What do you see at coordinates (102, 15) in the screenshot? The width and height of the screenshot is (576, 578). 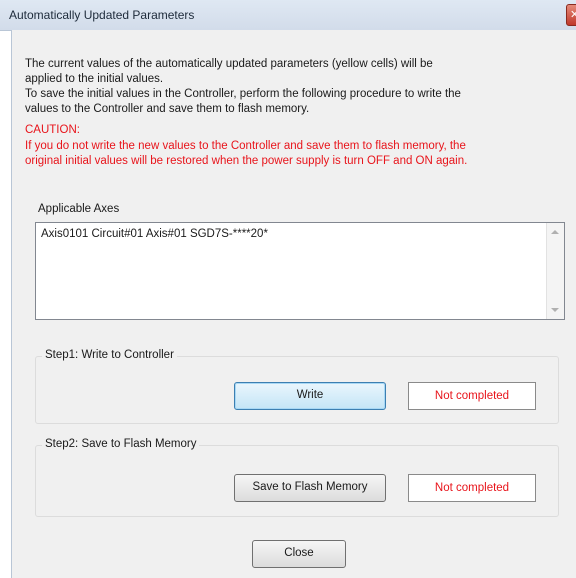 I see `window-title: Automatically Updated Parameters` at bounding box center [102, 15].